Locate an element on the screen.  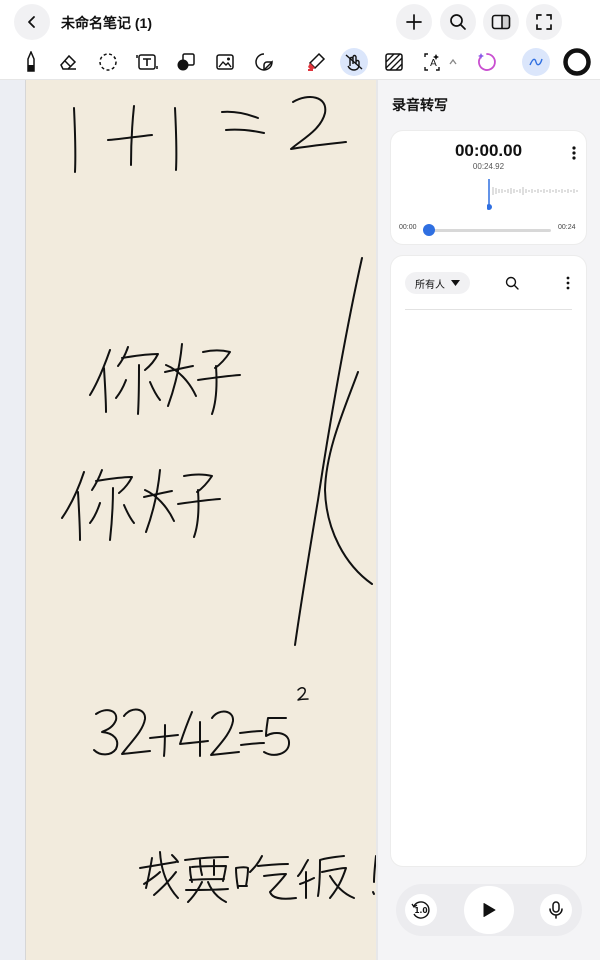
speed-label: 1.0 is located at coordinates (420, 910).